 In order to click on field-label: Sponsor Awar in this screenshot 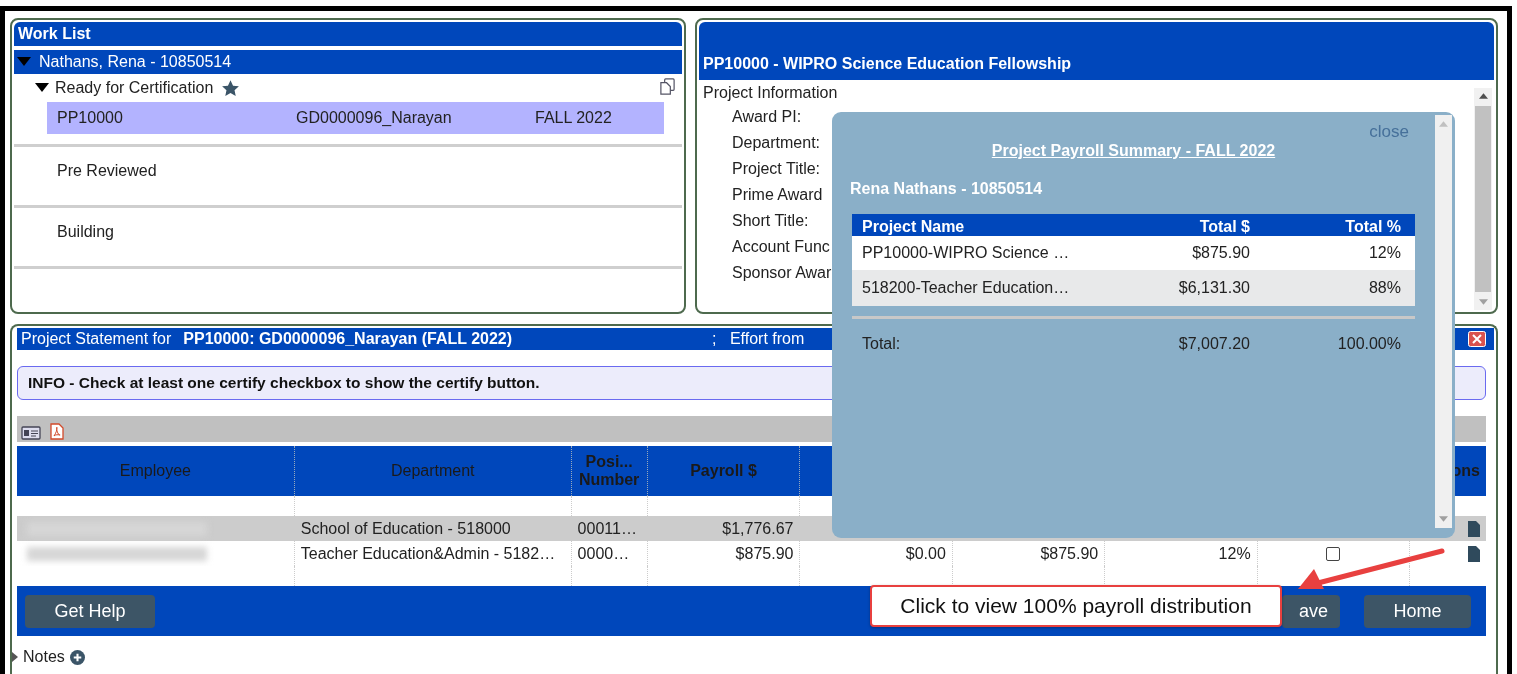, I will do `click(782, 273)`.